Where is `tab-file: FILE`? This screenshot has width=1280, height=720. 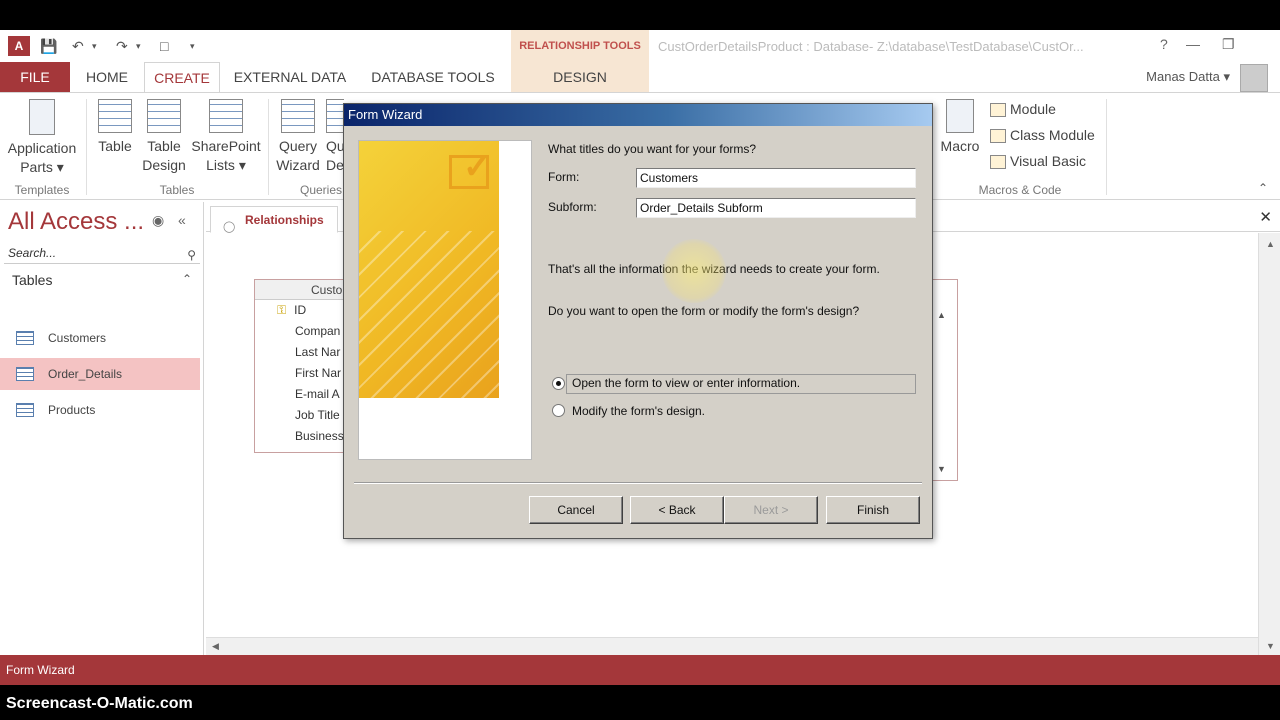 tab-file: FILE is located at coordinates (35, 77).